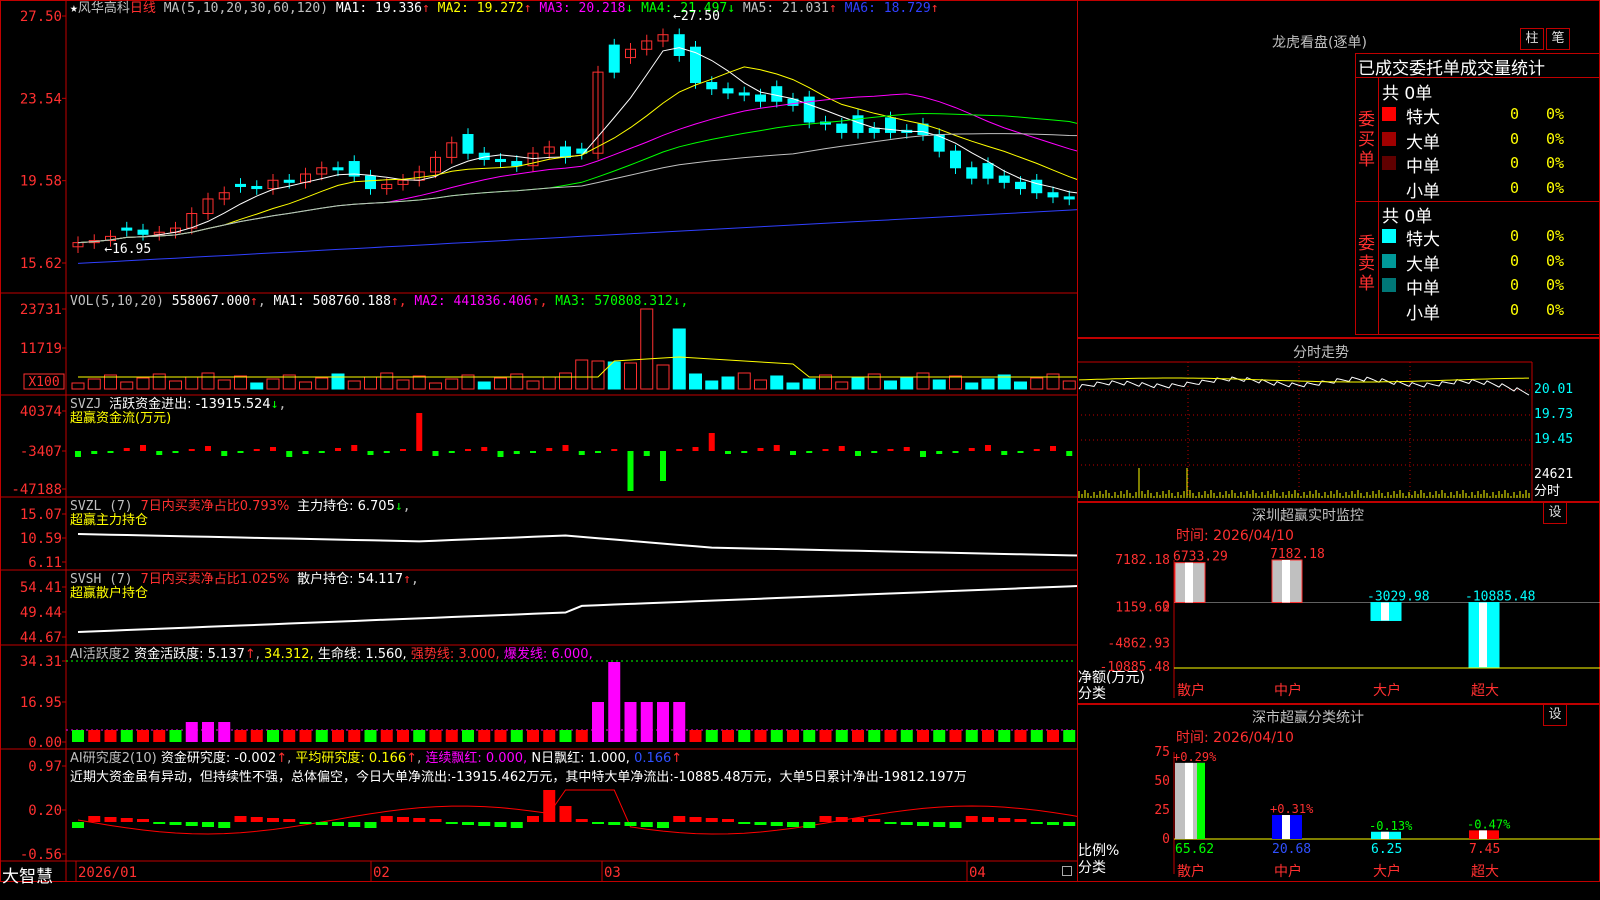 This screenshot has width=1600, height=900. What do you see at coordinates (1451, 69) in the screenshot?
I see `lhb-subtitle: 已成交委托单成交量统计` at bounding box center [1451, 69].